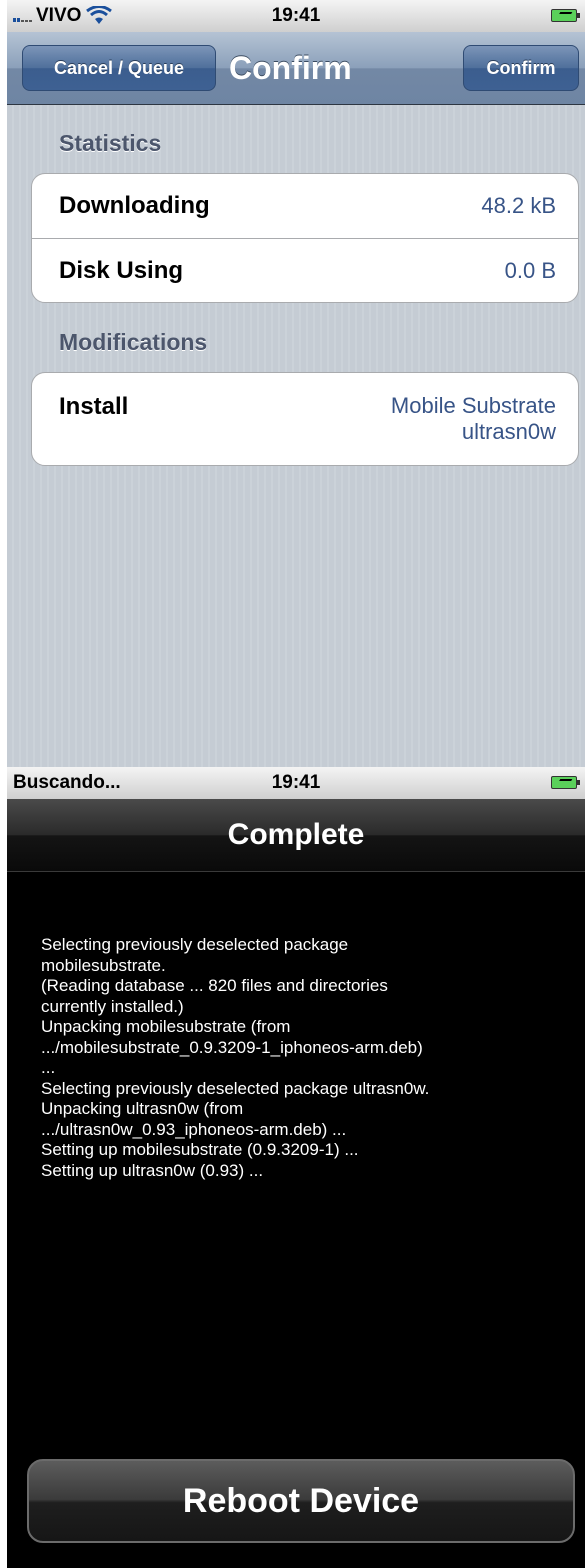  I want to click on log-line: currently installed.), so click(112, 1006).